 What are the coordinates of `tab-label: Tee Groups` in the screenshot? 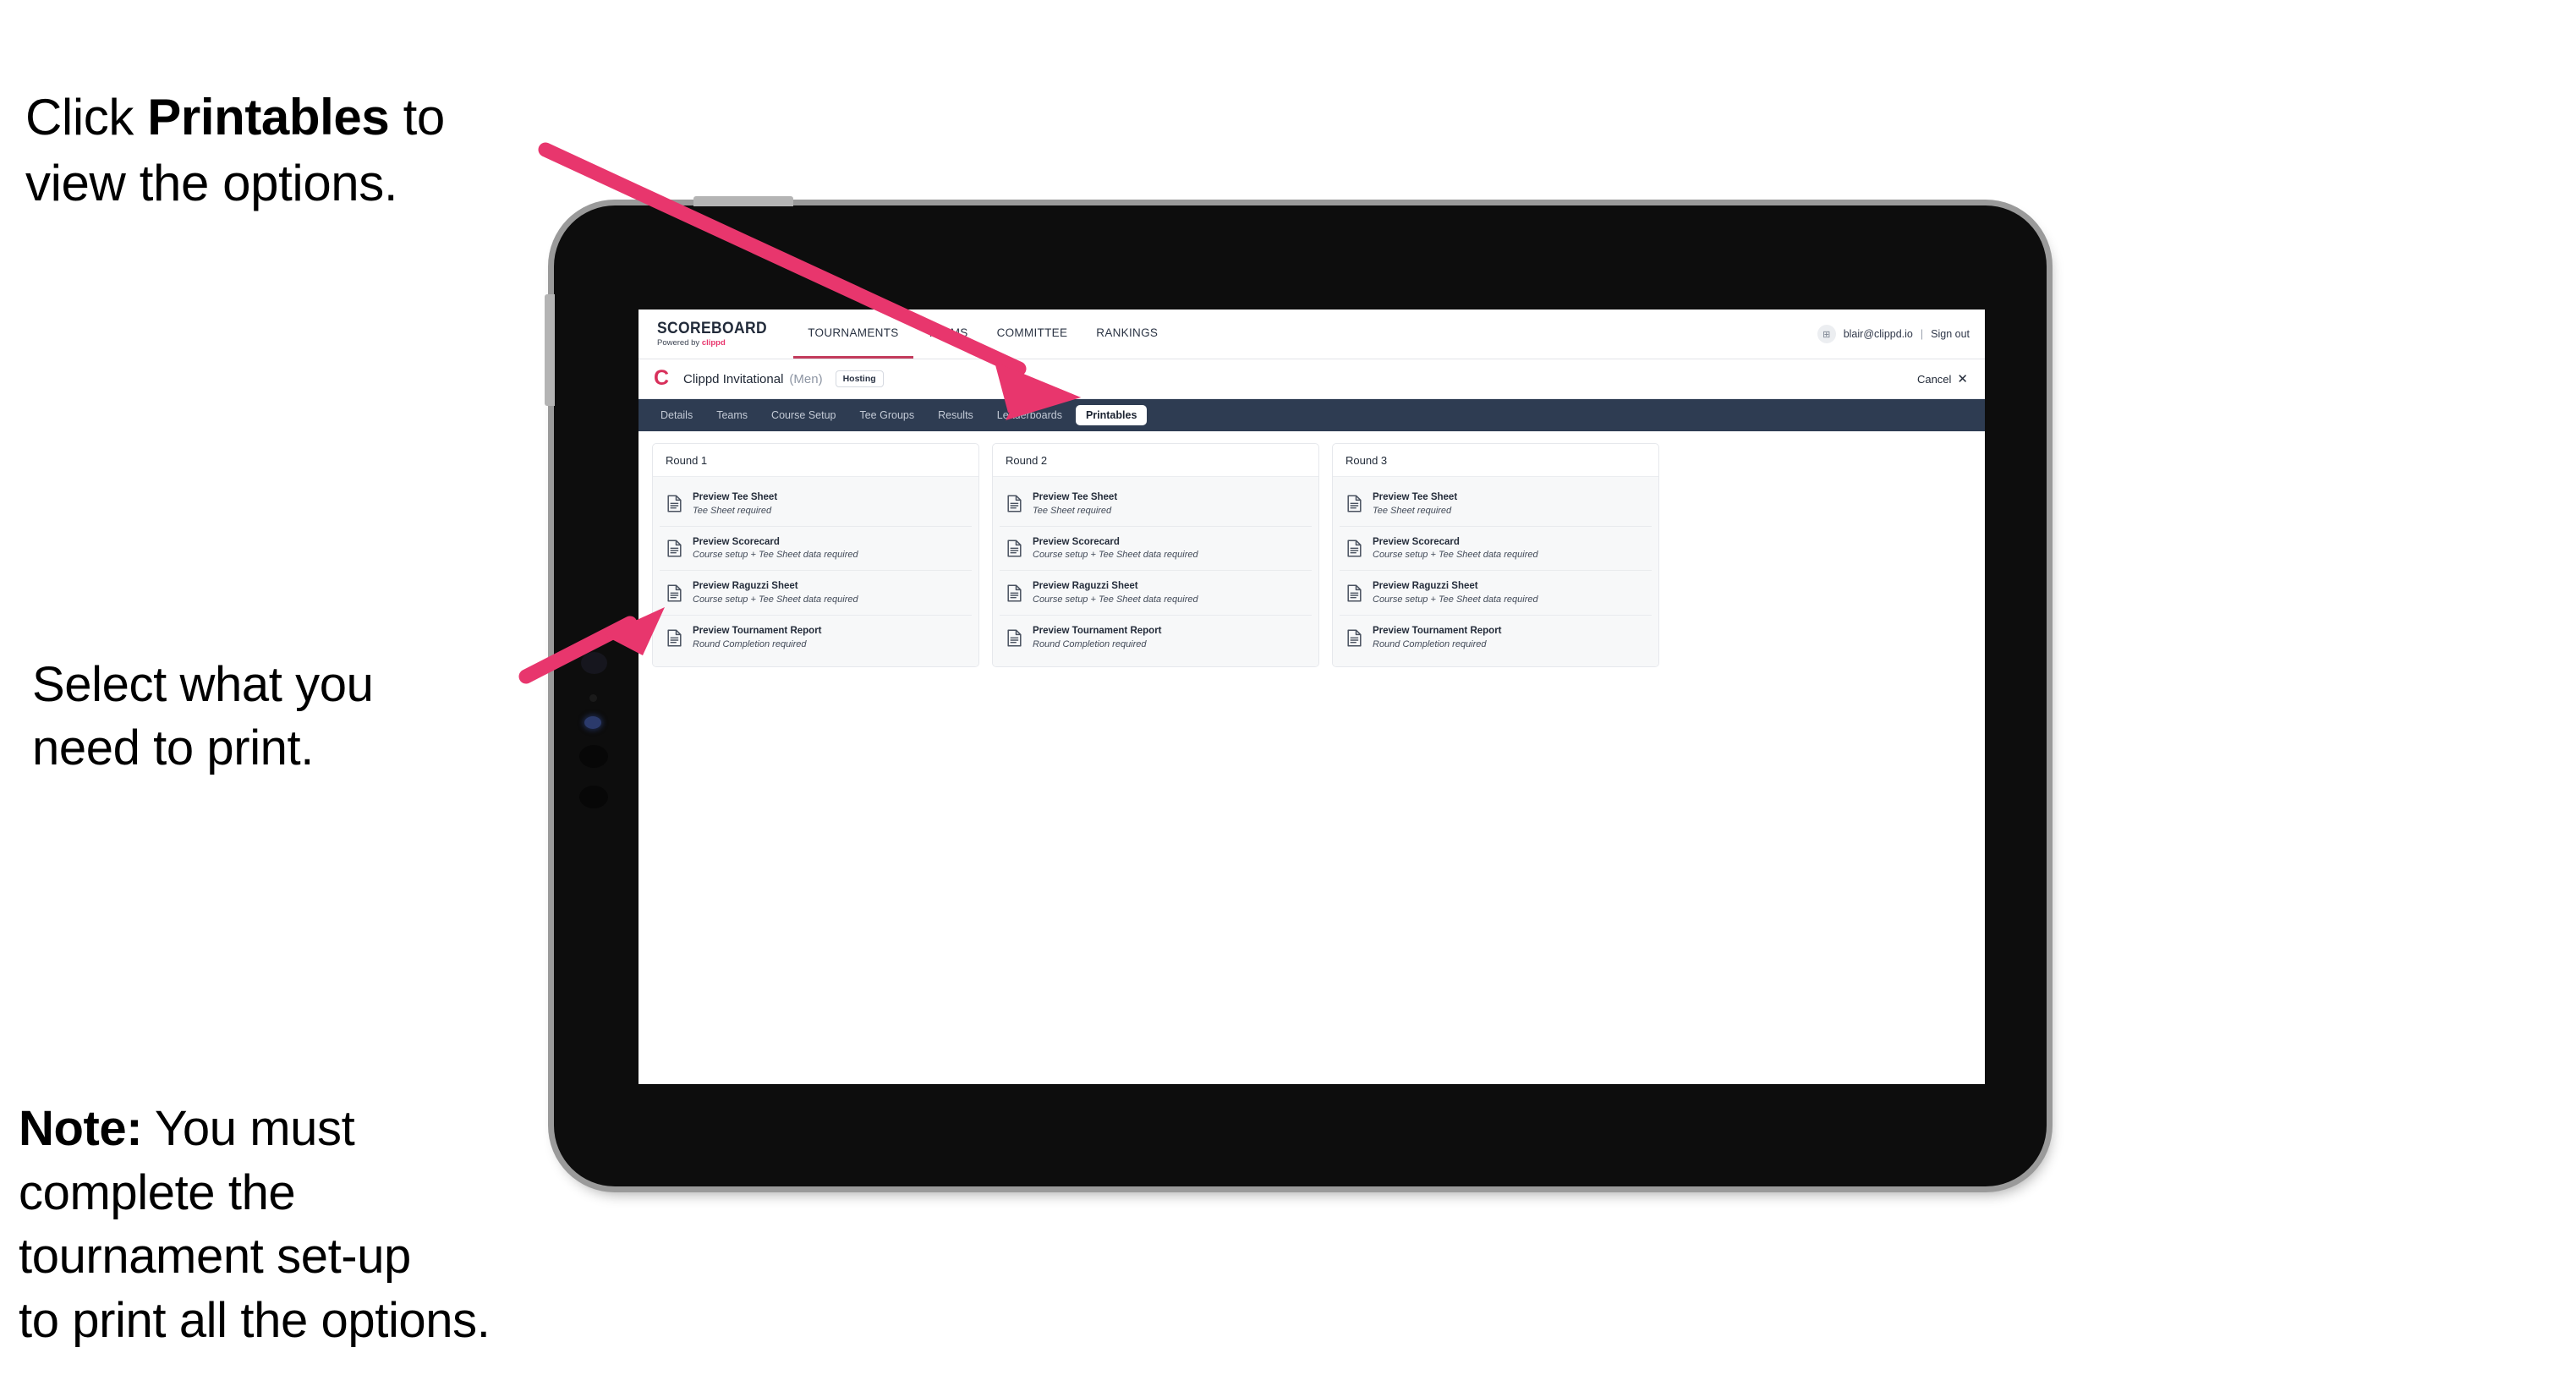 It's located at (887, 414).